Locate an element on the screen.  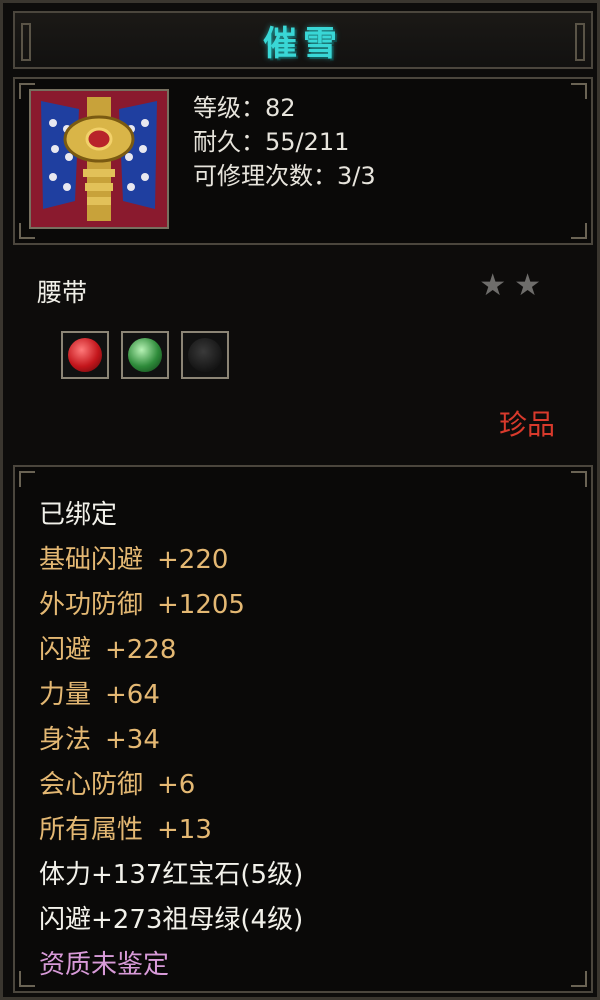
empty-socket-icon is located at coordinates (205, 355).